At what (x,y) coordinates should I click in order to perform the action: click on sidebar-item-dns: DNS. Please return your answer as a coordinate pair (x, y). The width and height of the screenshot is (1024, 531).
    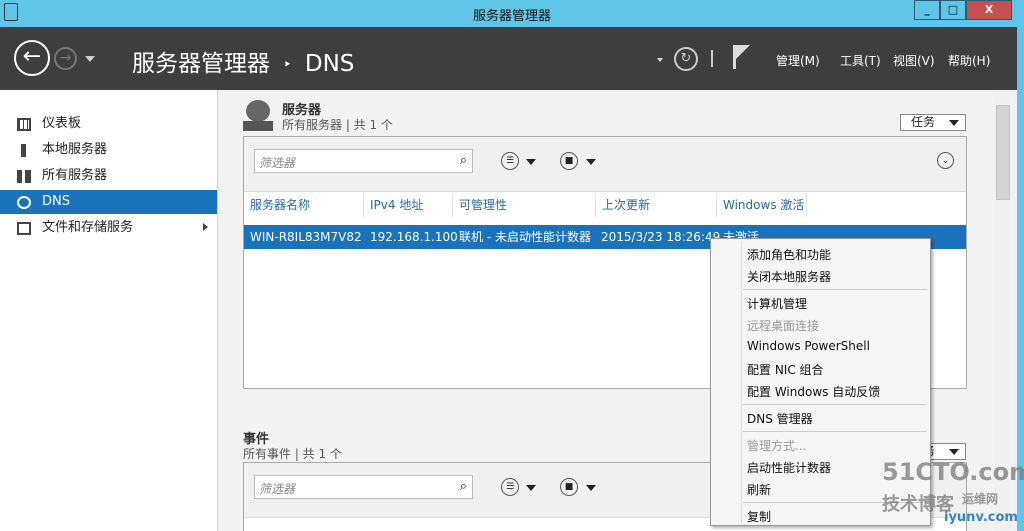
    Looking at the image, I should click on (108, 202).